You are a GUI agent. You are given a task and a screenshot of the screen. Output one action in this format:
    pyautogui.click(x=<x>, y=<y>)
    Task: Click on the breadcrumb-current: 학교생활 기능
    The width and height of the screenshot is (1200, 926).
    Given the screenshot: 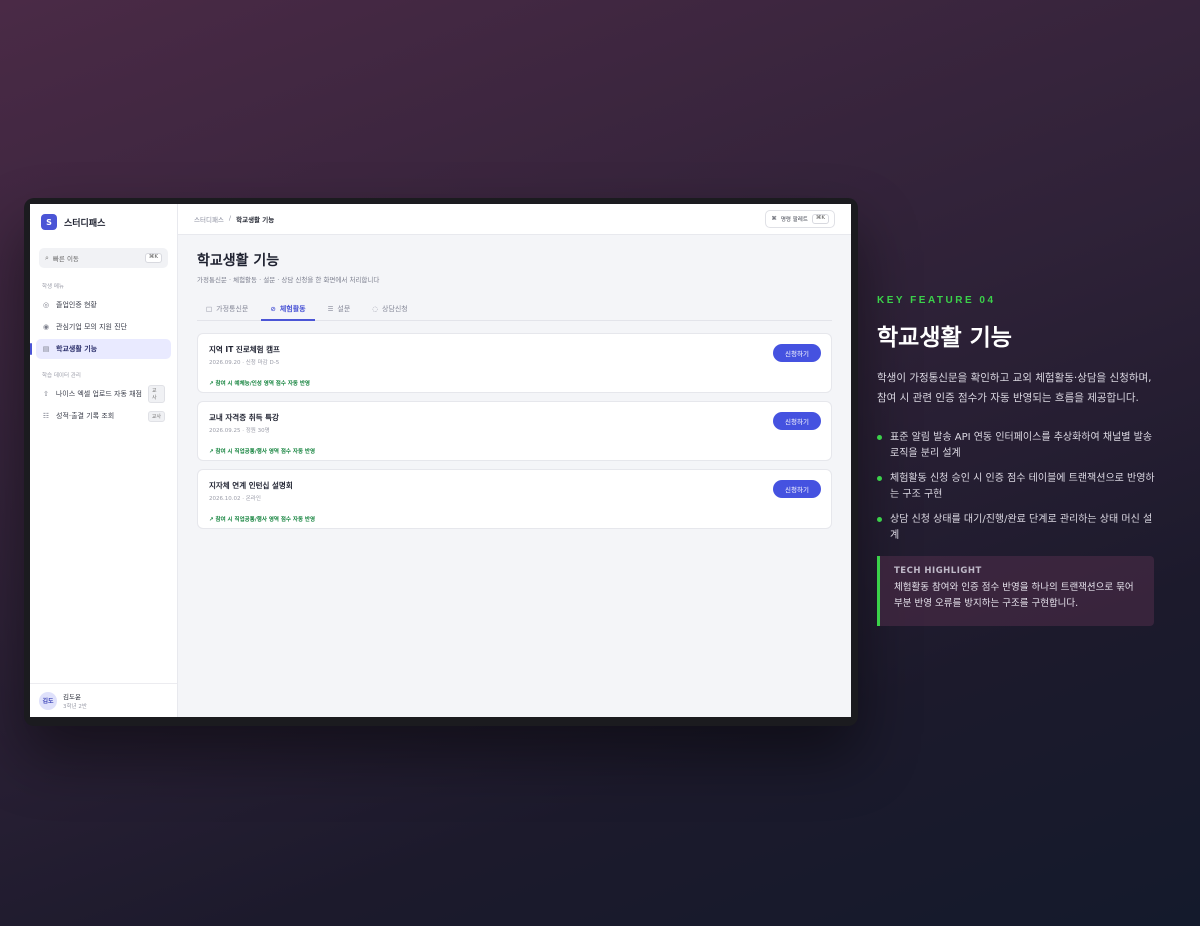 What is the action you would take?
    pyautogui.click(x=255, y=220)
    